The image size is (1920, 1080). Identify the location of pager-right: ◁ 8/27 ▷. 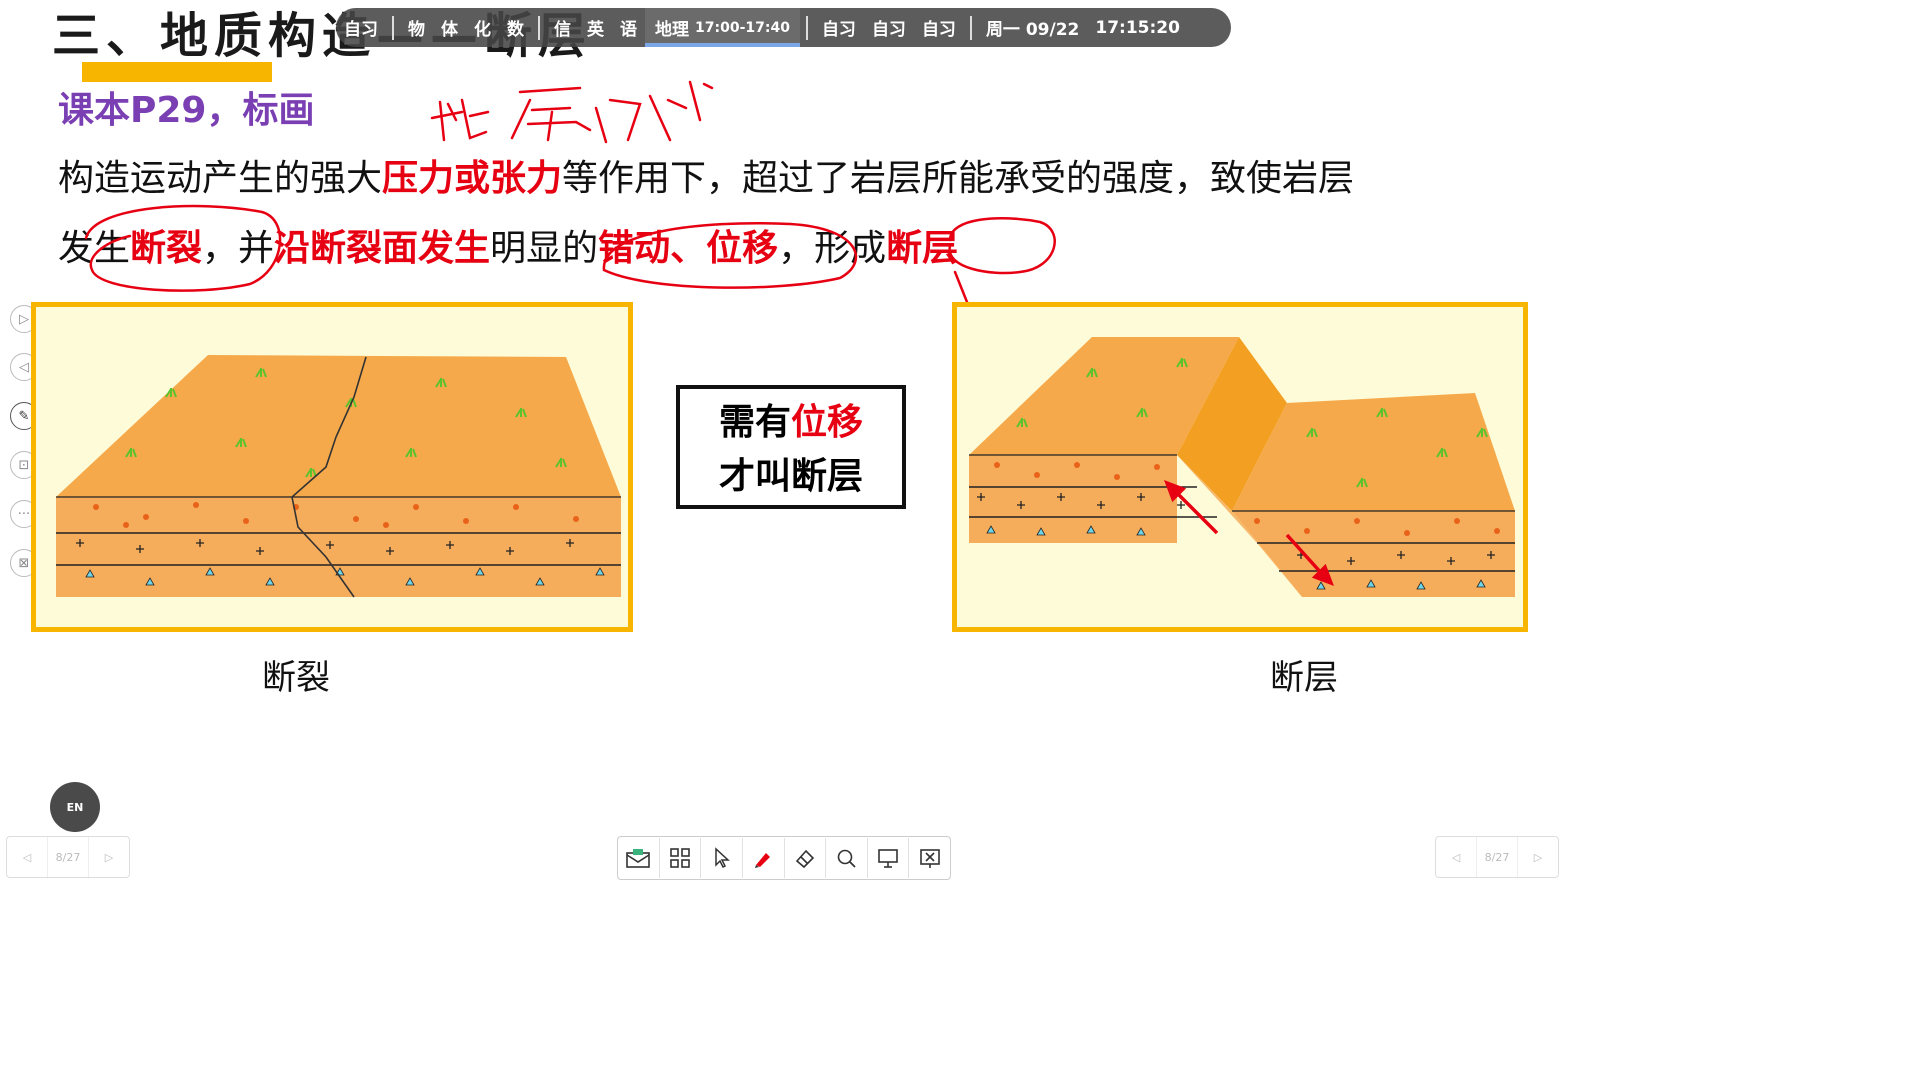
(1497, 857).